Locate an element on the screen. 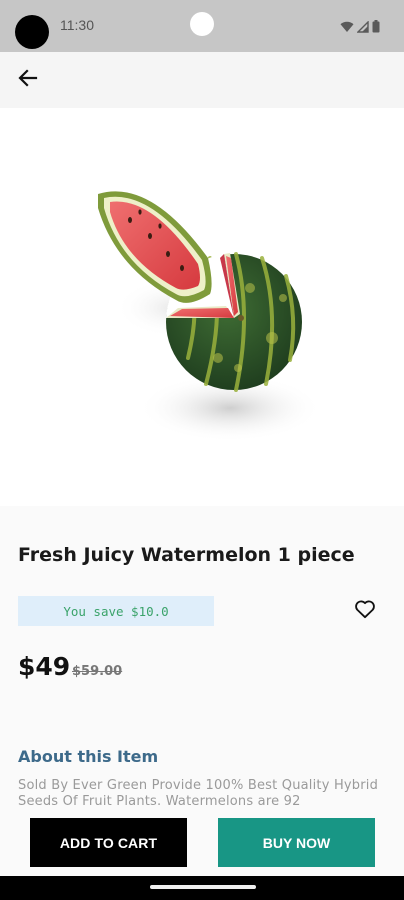 This screenshot has width=404, height=900. back-button is located at coordinates (28, 80).